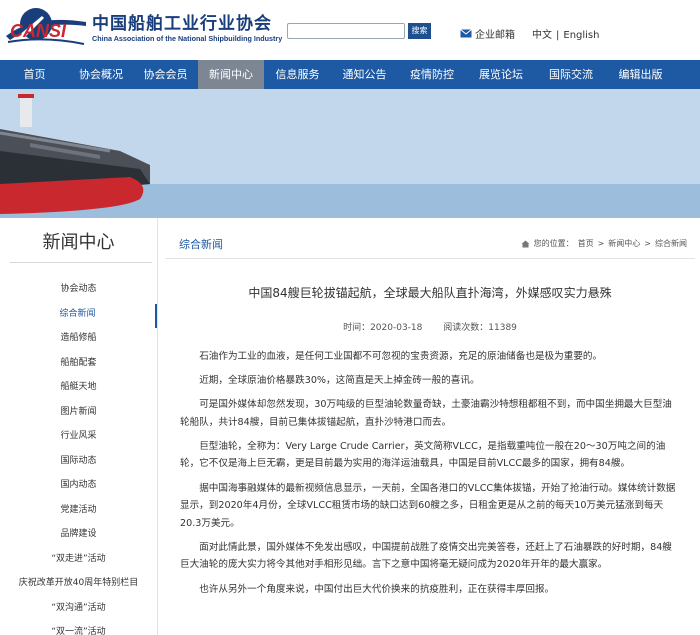  What do you see at coordinates (339, 381) in the screenshot?
I see `article-paragraph: 近期，全球原油价格暴跌30%，这简直是天上掉金砖一般的喜讯。` at bounding box center [339, 381].